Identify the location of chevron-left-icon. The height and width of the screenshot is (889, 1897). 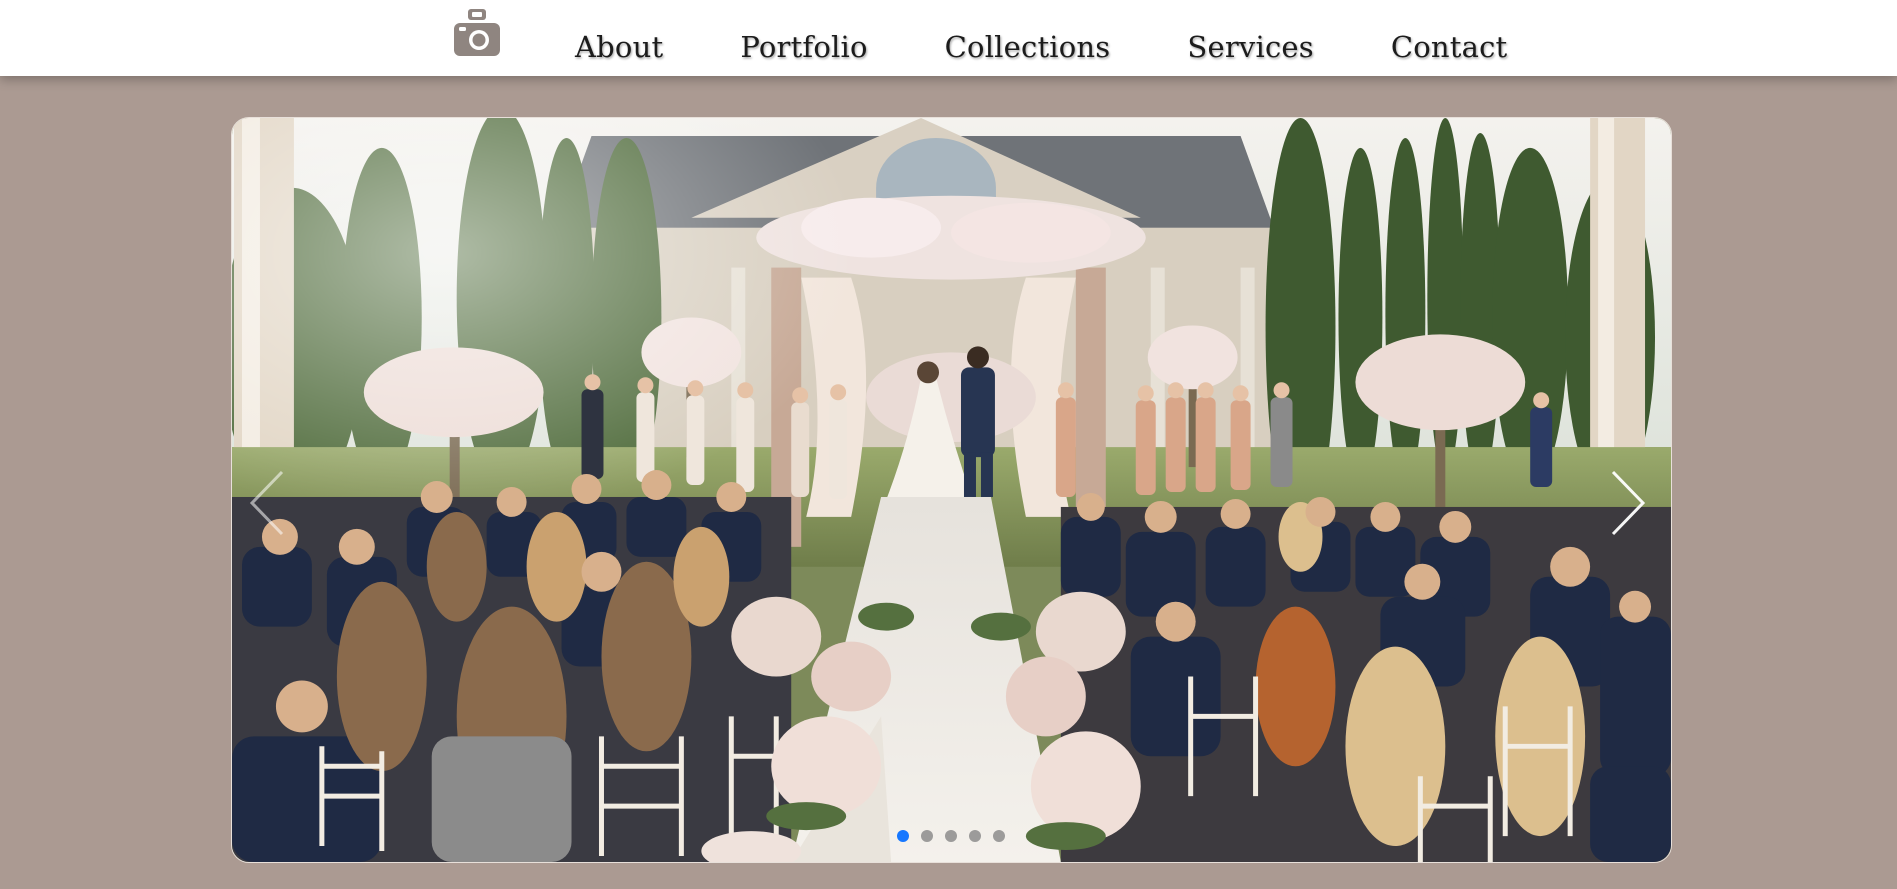
(266, 503).